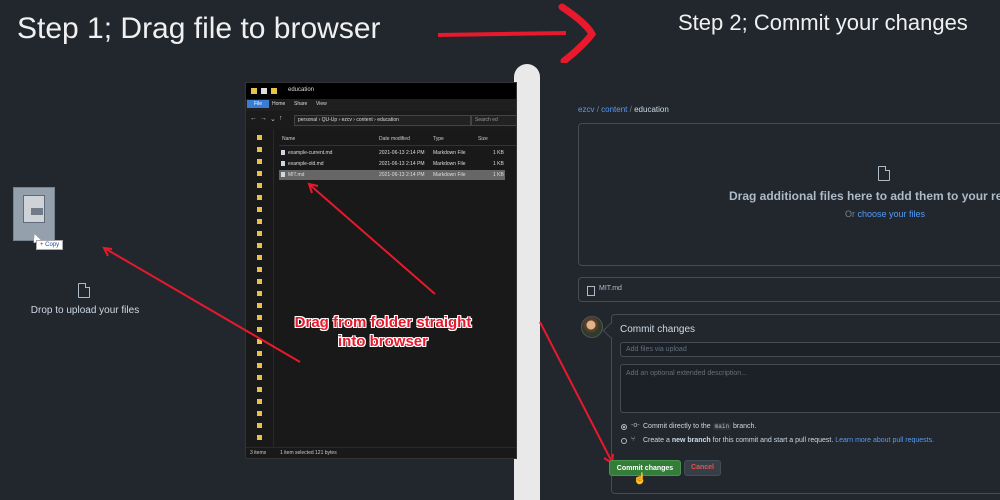 Image resolution: width=1000 pixels, height=500 pixels. I want to click on option-commit-direct: Commit directly to the main branch., so click(700, 426).